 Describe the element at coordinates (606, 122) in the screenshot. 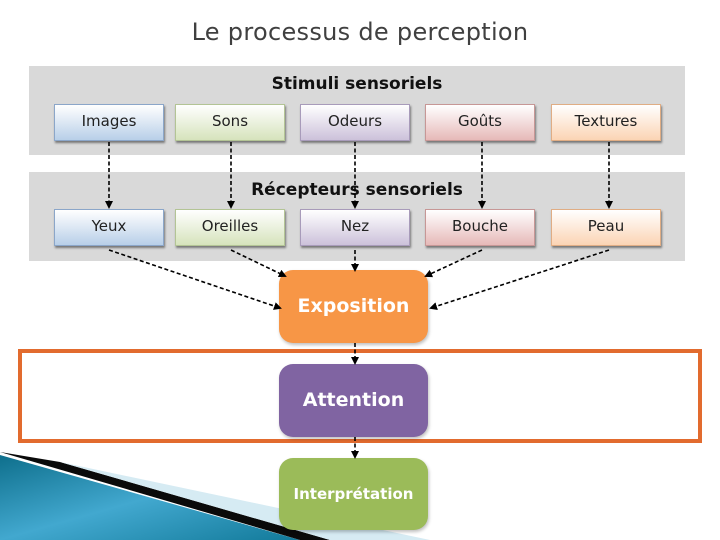

I see `stimulus-textures: Textures` at that location.